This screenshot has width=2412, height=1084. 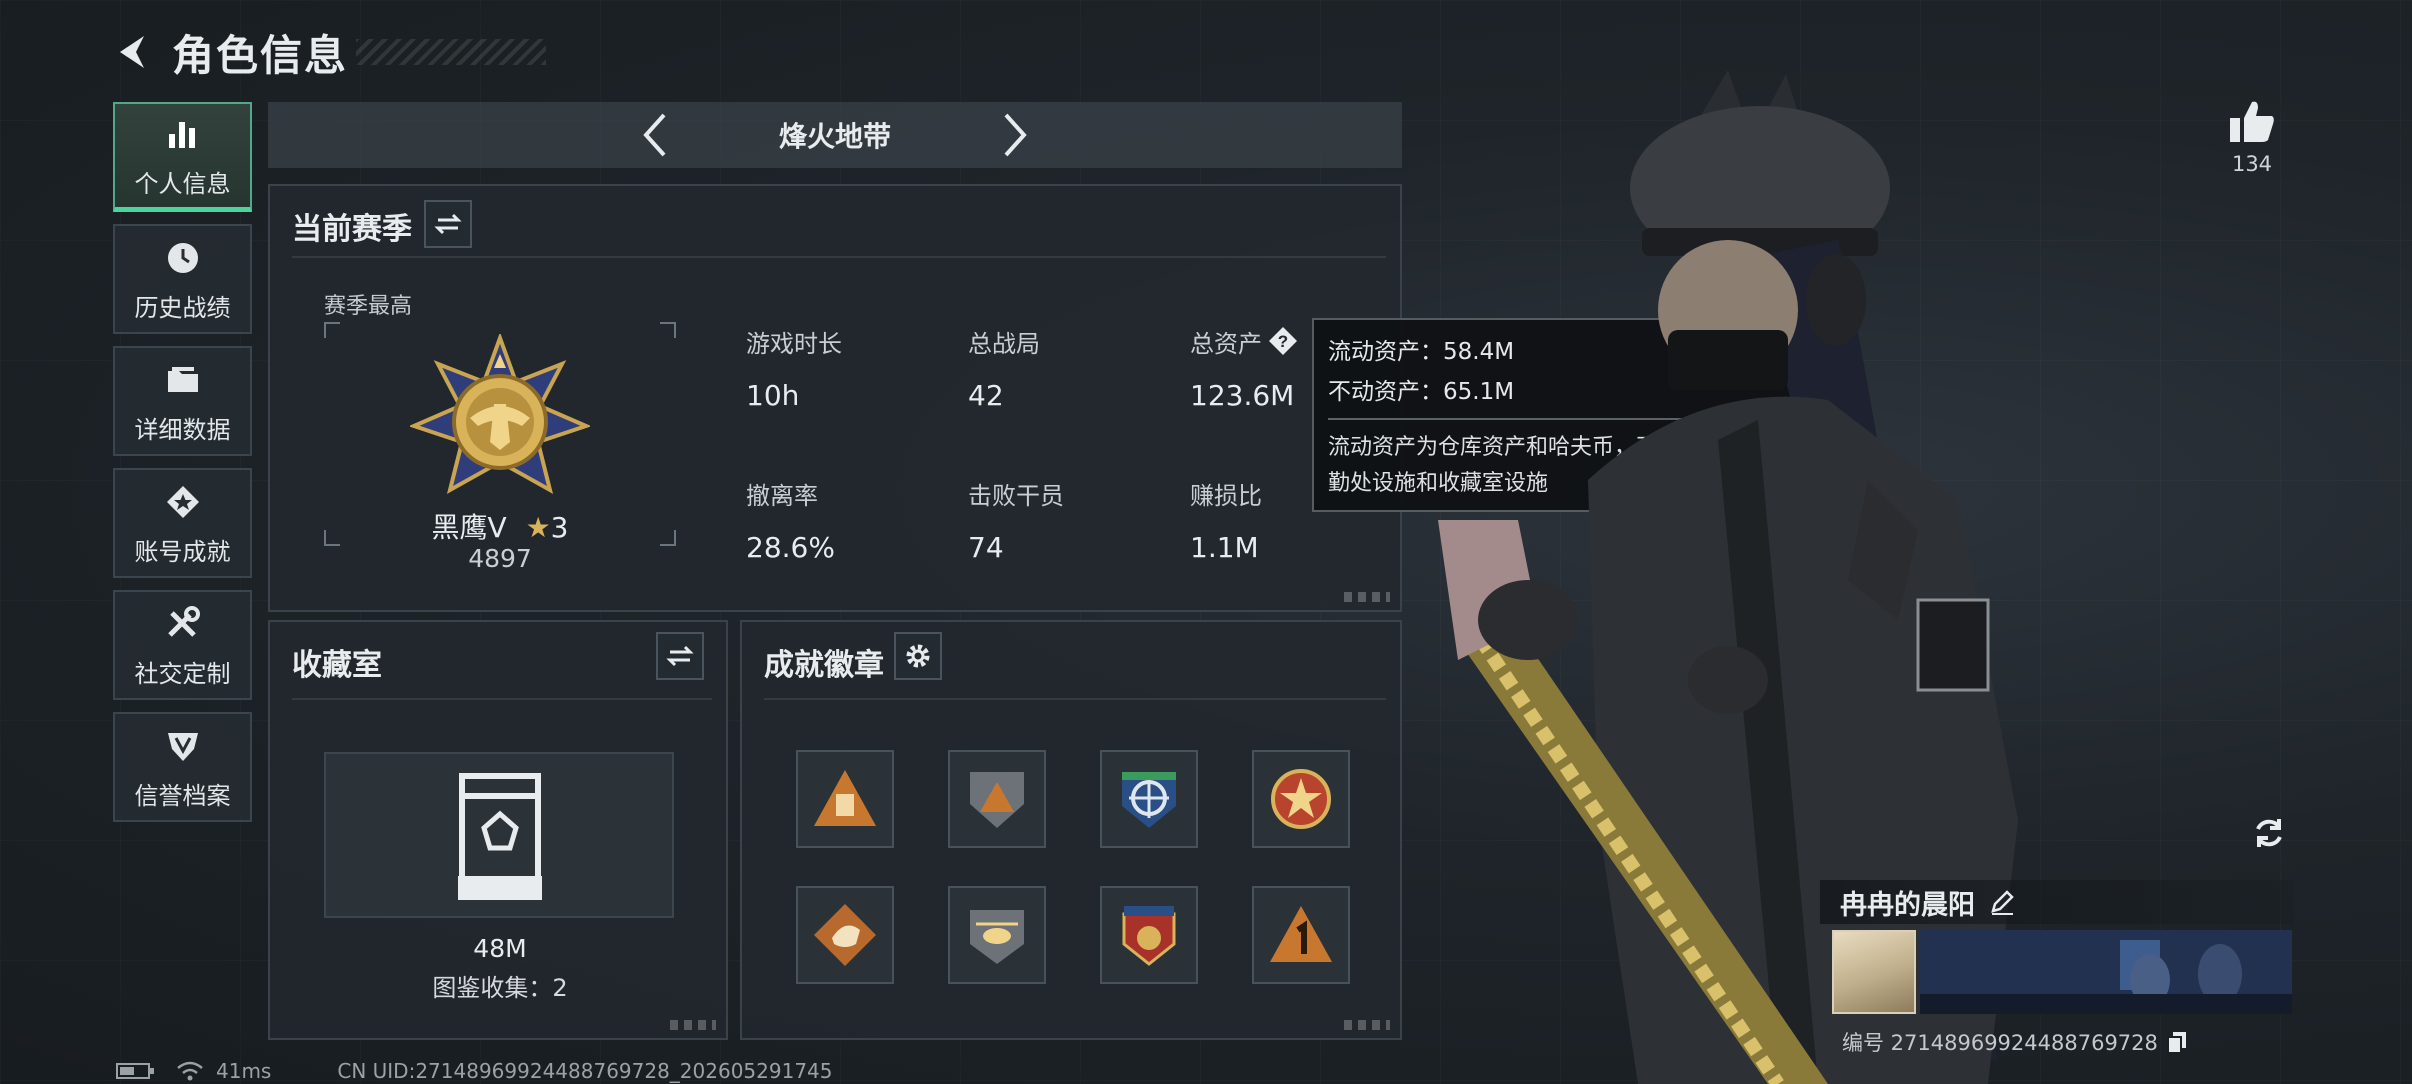 I want to click on crosshair-badge-icon, so click(x=1149, y=800).